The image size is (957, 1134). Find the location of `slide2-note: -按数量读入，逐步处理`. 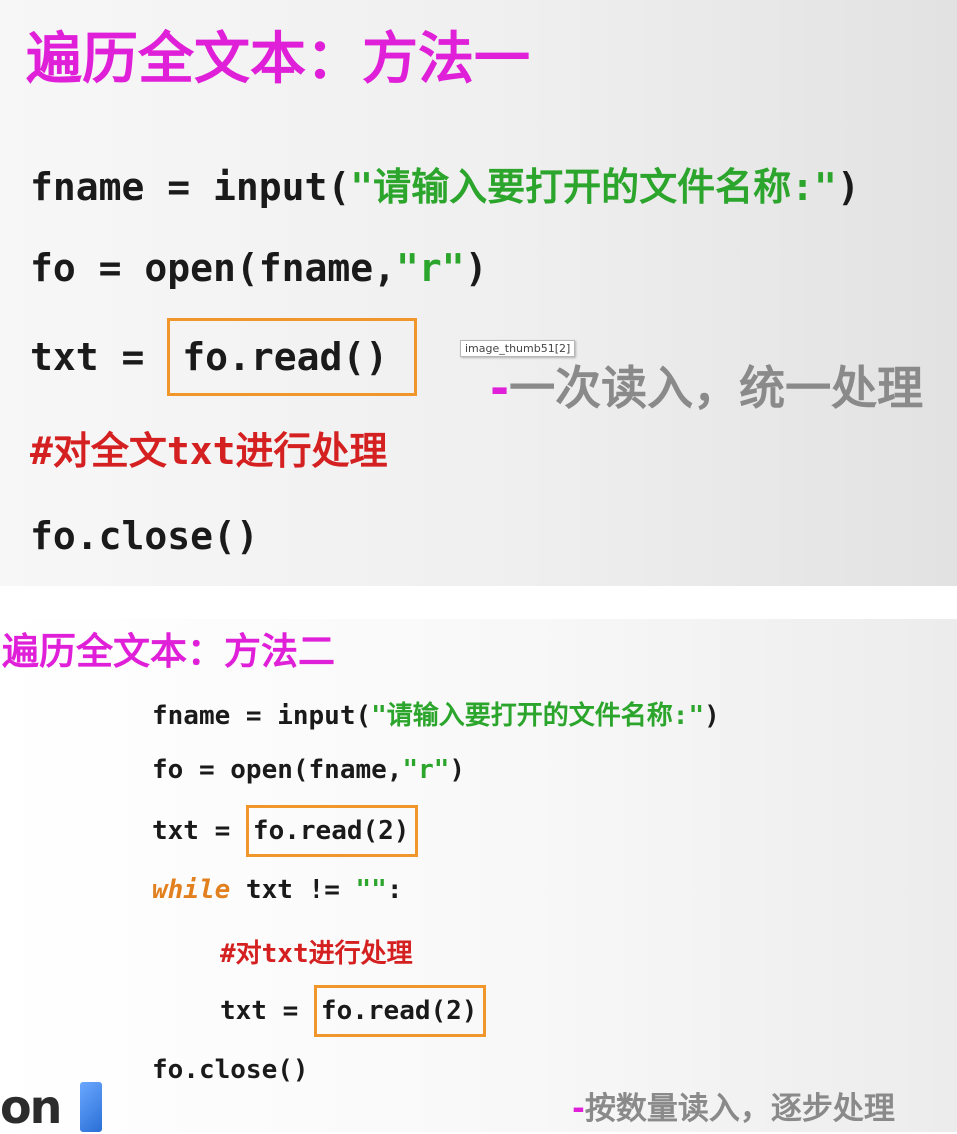

slide2-note: -按数量读入，逐步处理 is located at coordinates (733, 1109).